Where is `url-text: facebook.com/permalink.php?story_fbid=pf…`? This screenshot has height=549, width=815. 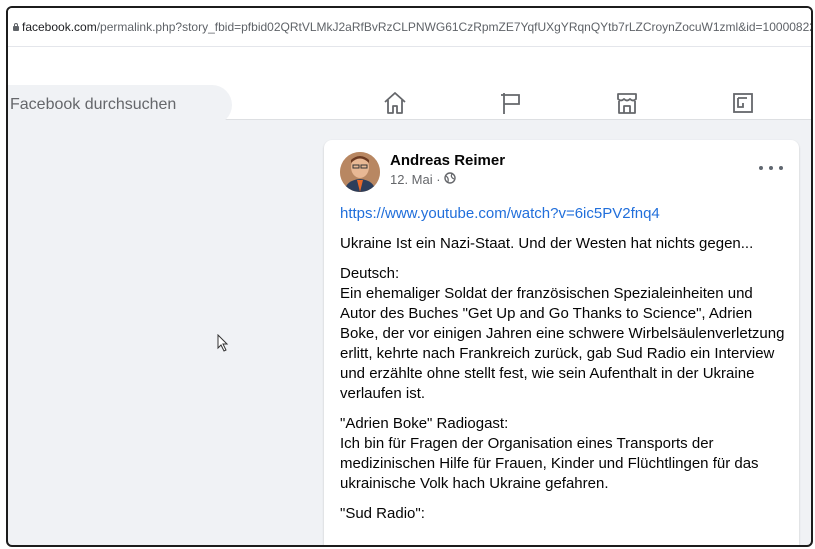 url-text: facebook.com/permalink.php?story_fbid=pf… is located at coordinates (417, 27).